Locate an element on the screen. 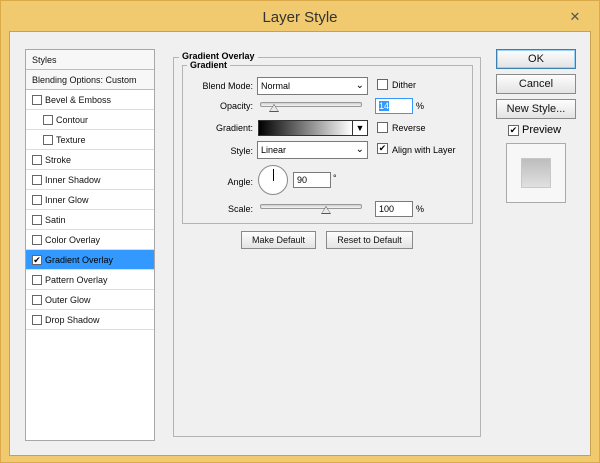 This screenshot has width=600, height=463. effect-item-satin: Satin is located at coordinates (90, 220).